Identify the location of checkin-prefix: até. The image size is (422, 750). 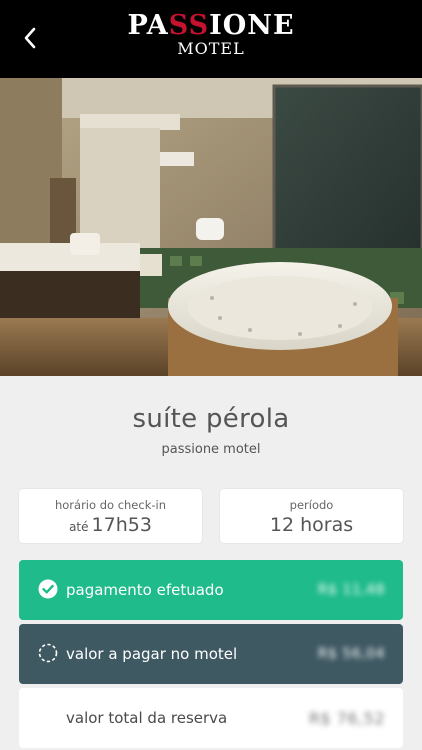
(79, 527).